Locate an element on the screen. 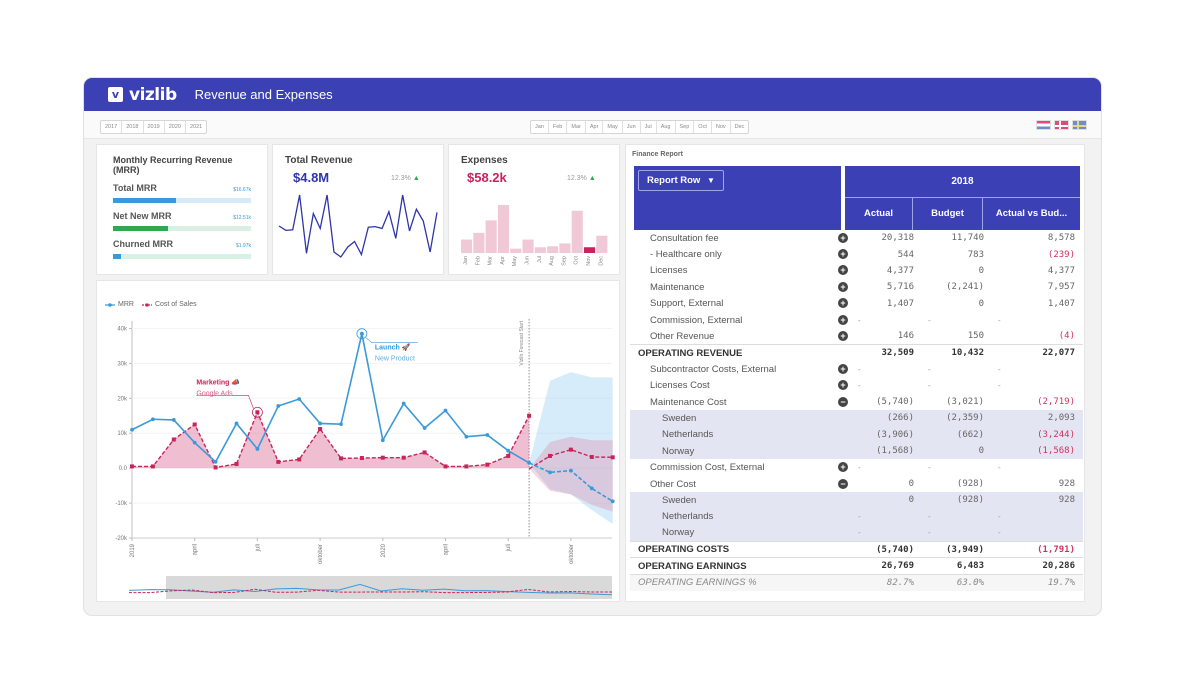 The height and width of the screenshot is (700, 1200). month-button: Oct is located at coordinates (703, 127).